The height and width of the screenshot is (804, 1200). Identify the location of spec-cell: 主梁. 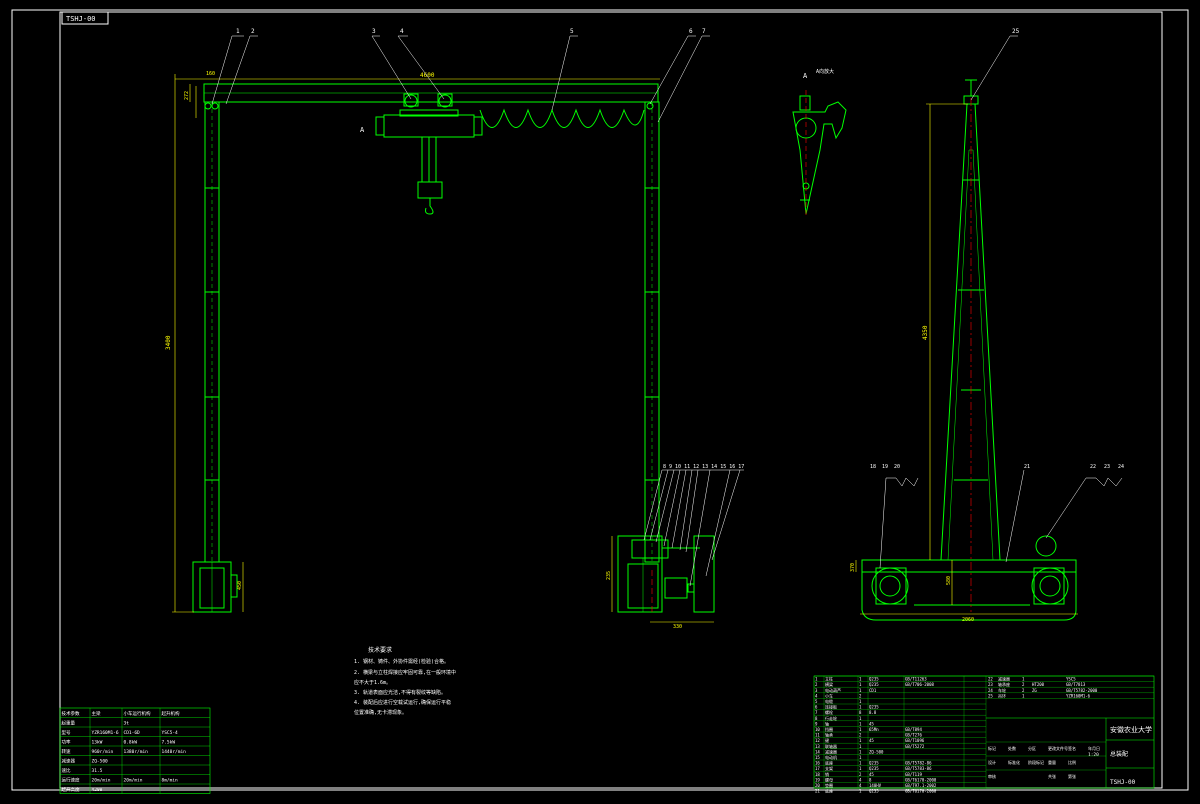
(96, 713).